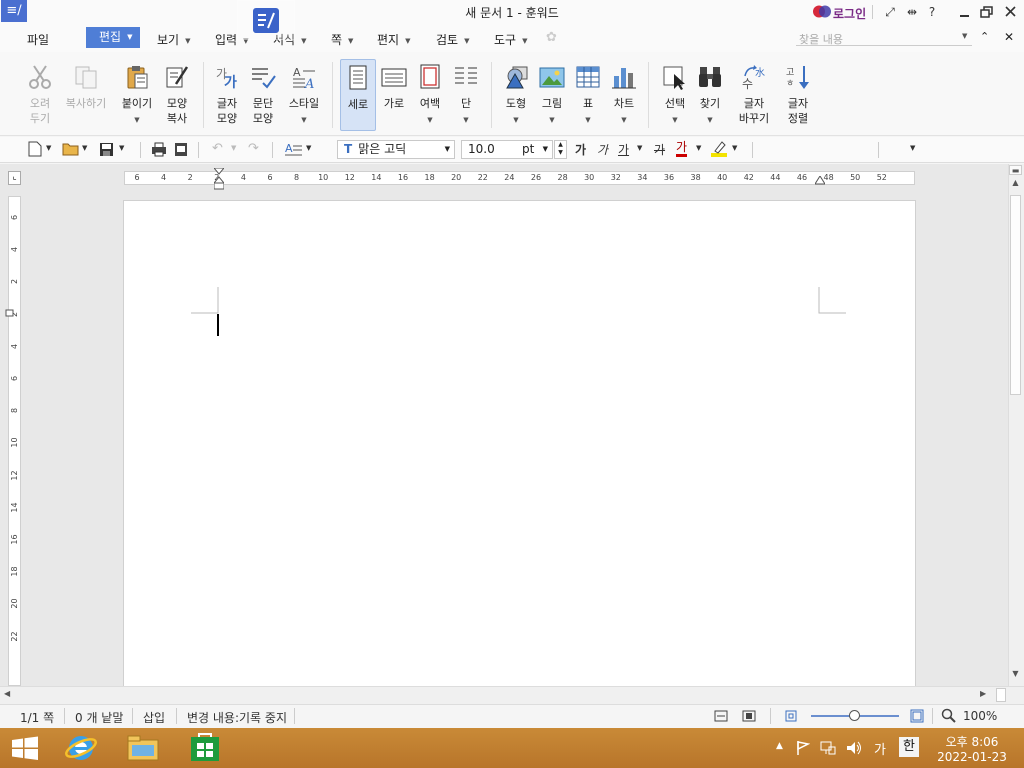 Image resolution: width=1024 pixels, height=768 pixels. Describe the element at coordinates (113, 37) in the screenshot. I see `menu-edit: 편집 ▼` at that location.